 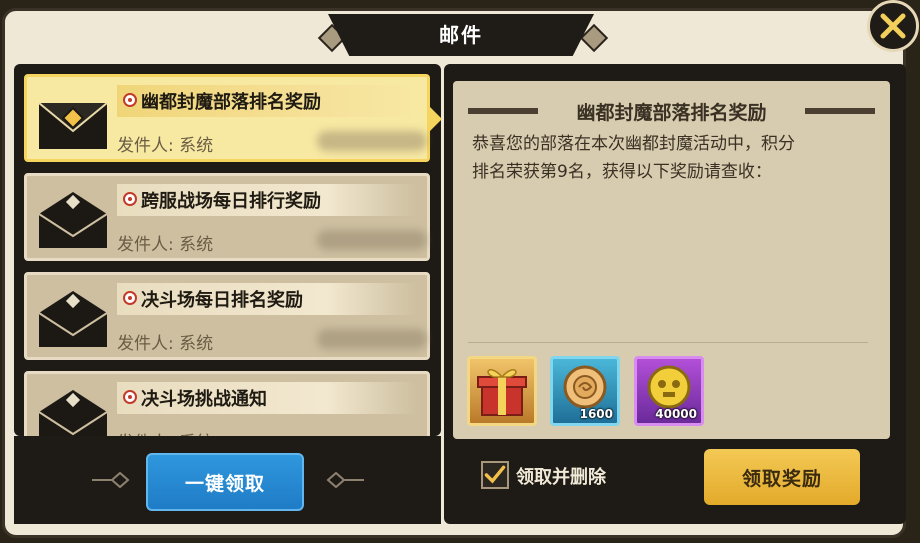 I want to click on mail-subject: 幽都封魔部落排名奖励, so click(x=231, y=102).